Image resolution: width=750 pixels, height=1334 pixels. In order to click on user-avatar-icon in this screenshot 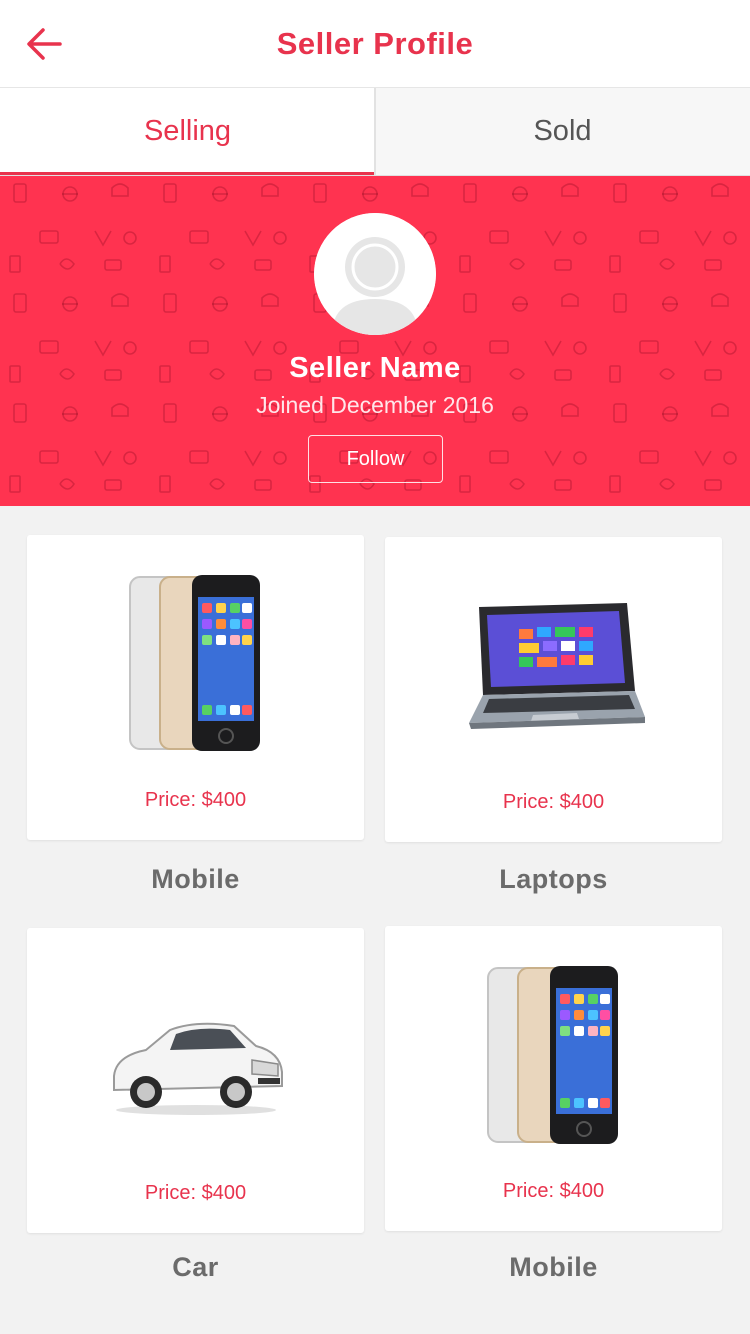, I will do `click(375, 274)`.